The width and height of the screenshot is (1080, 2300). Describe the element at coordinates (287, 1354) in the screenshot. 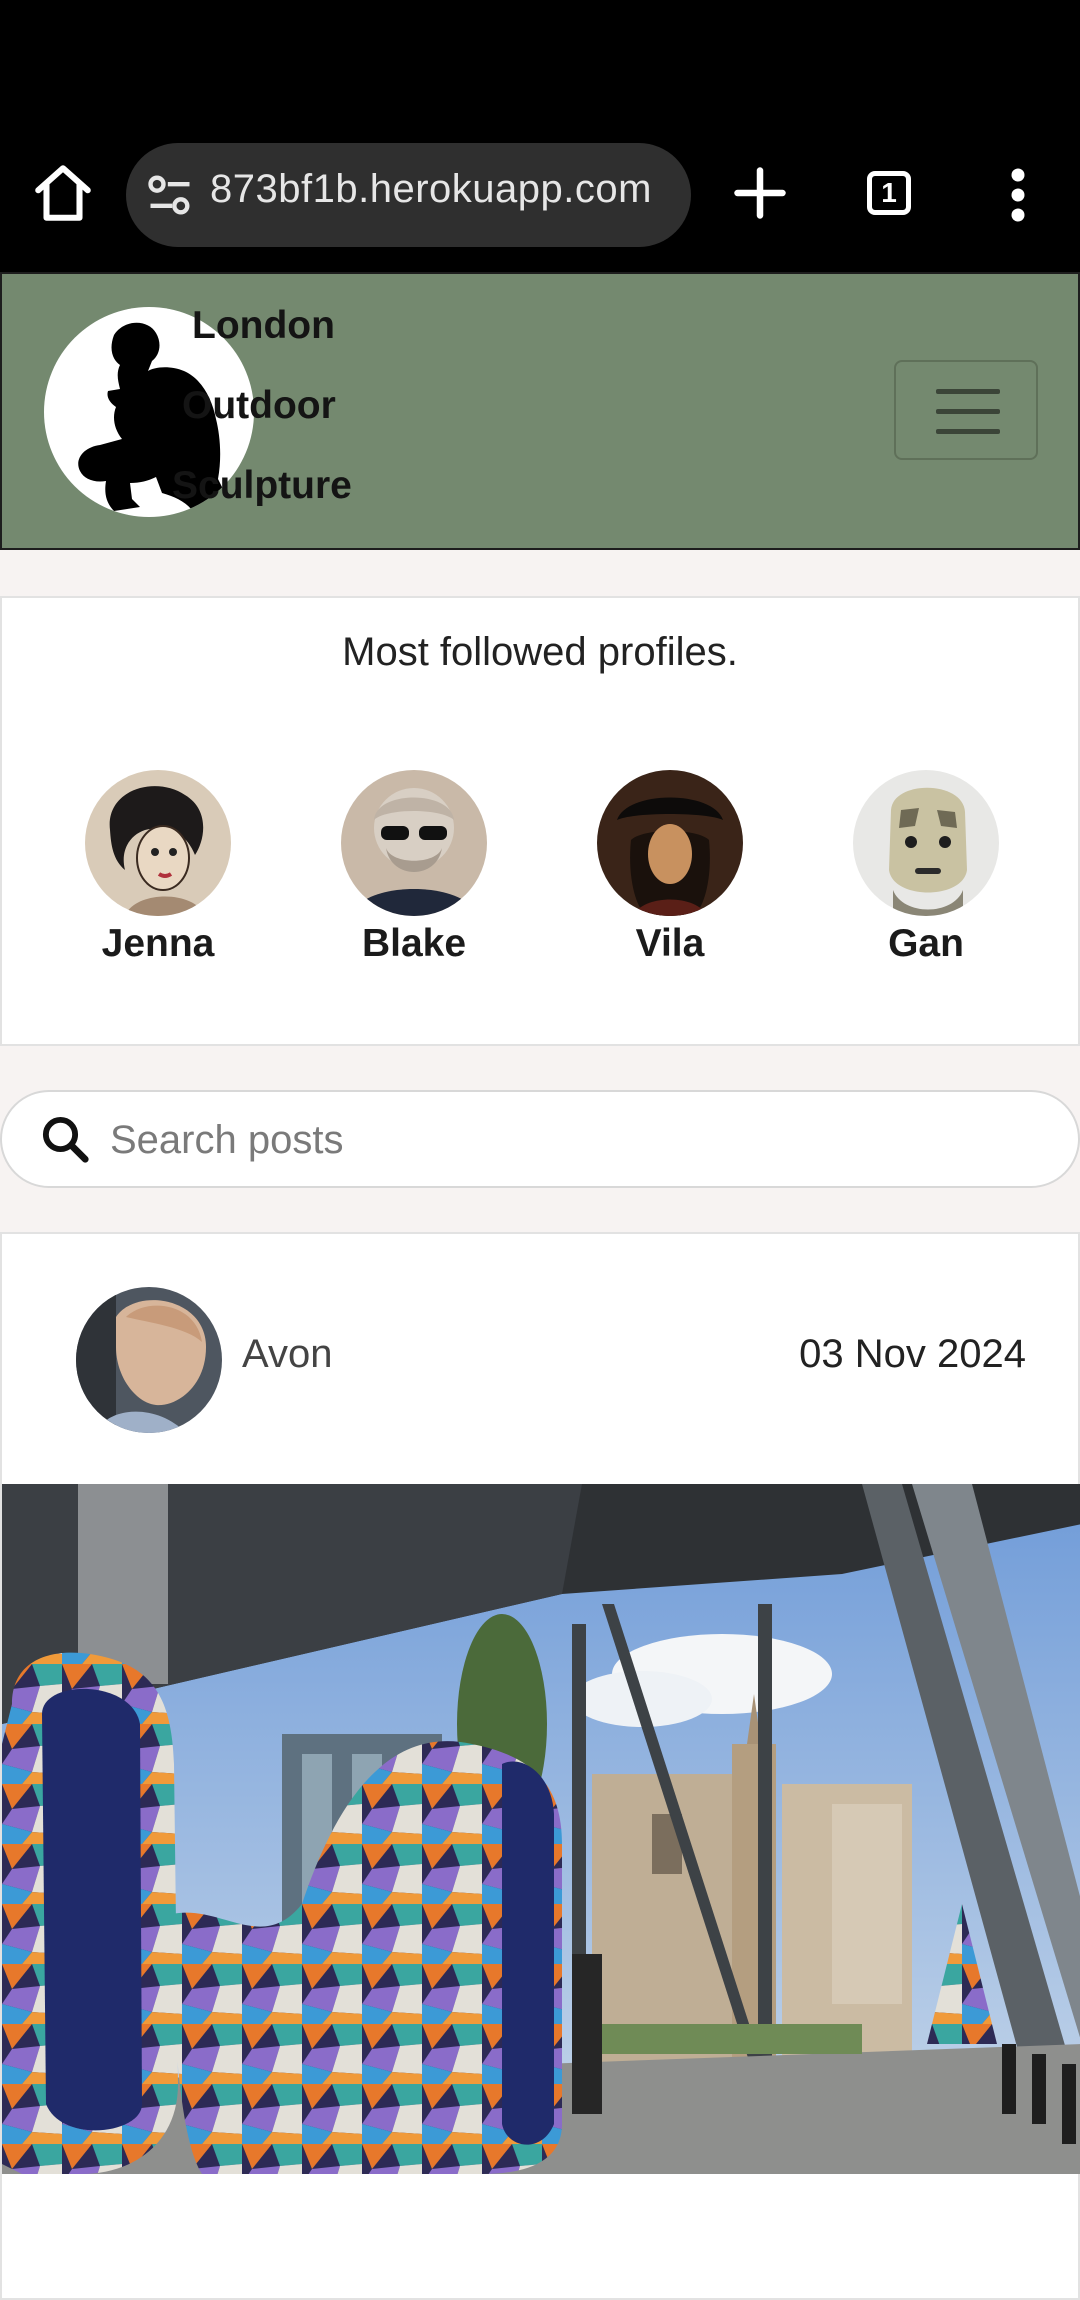

I see `post-author-name: Avon` at that location.